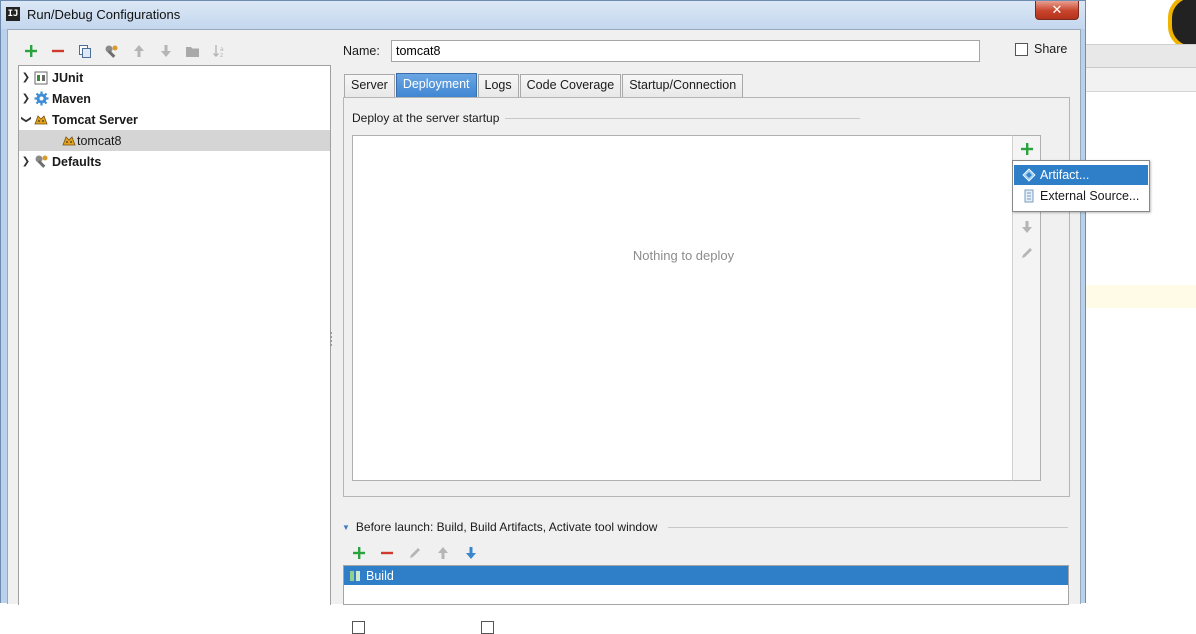 This screenshot has width=1196, height=634. What do you see at coordinates (1182, 25) in the screenshot?
I see `background-logo` at bounding box center [1182, 25].